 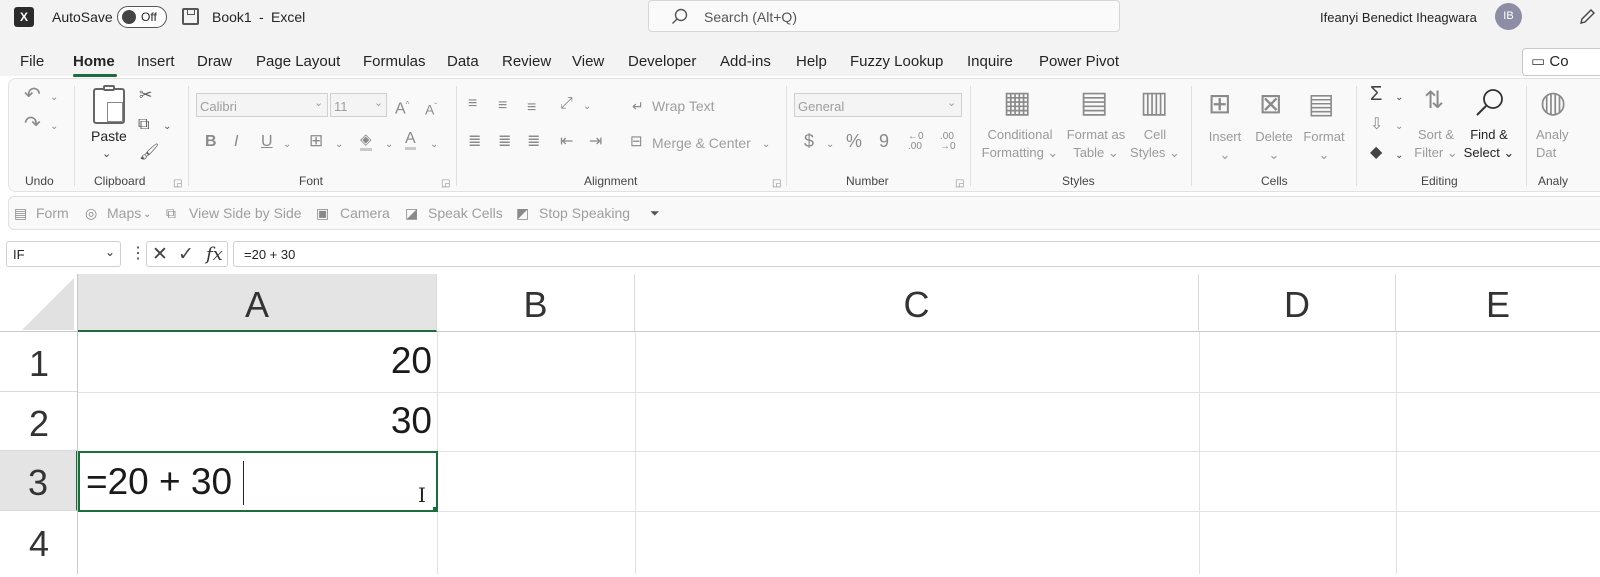 What do you see at coordinates (1321, 104) in the screenshot?
I see `format-cells-icon: ▤` at bounding box center [1321, 104].